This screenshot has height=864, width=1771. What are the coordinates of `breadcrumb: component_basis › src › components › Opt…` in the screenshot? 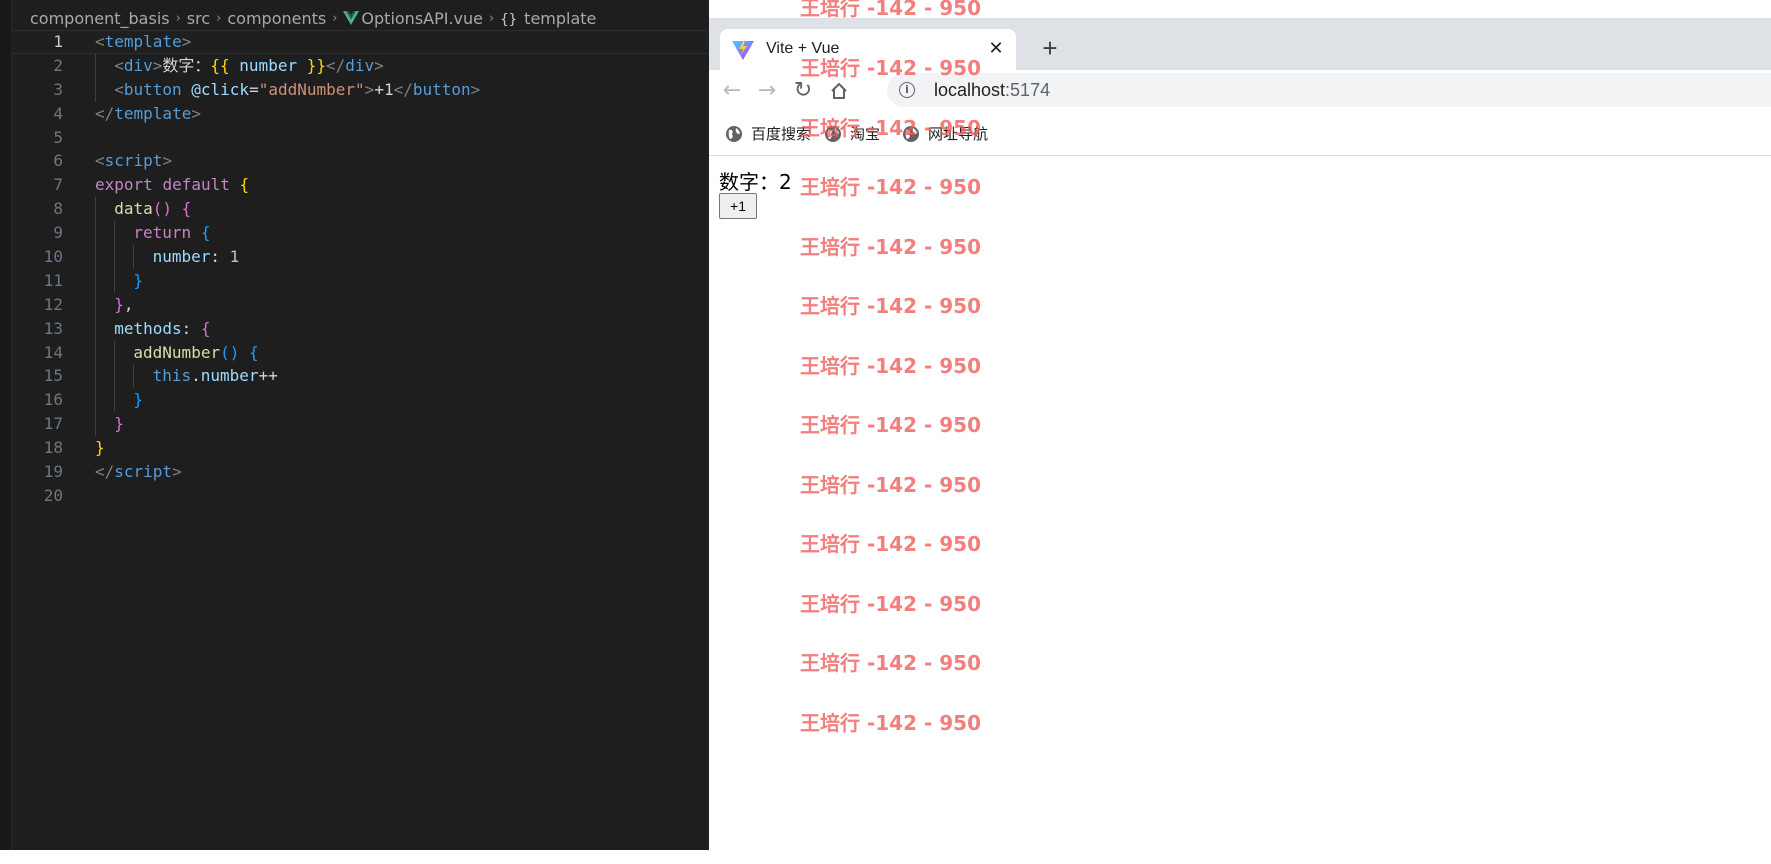 It's located at (369, 18).